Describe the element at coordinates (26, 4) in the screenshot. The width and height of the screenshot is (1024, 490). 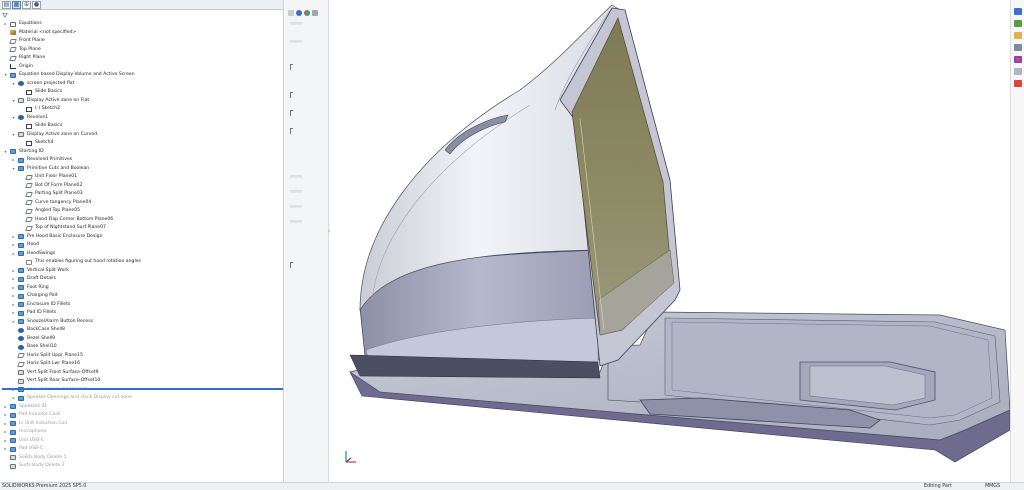
I see `configuration-manager-icon: ⊕` at that location.